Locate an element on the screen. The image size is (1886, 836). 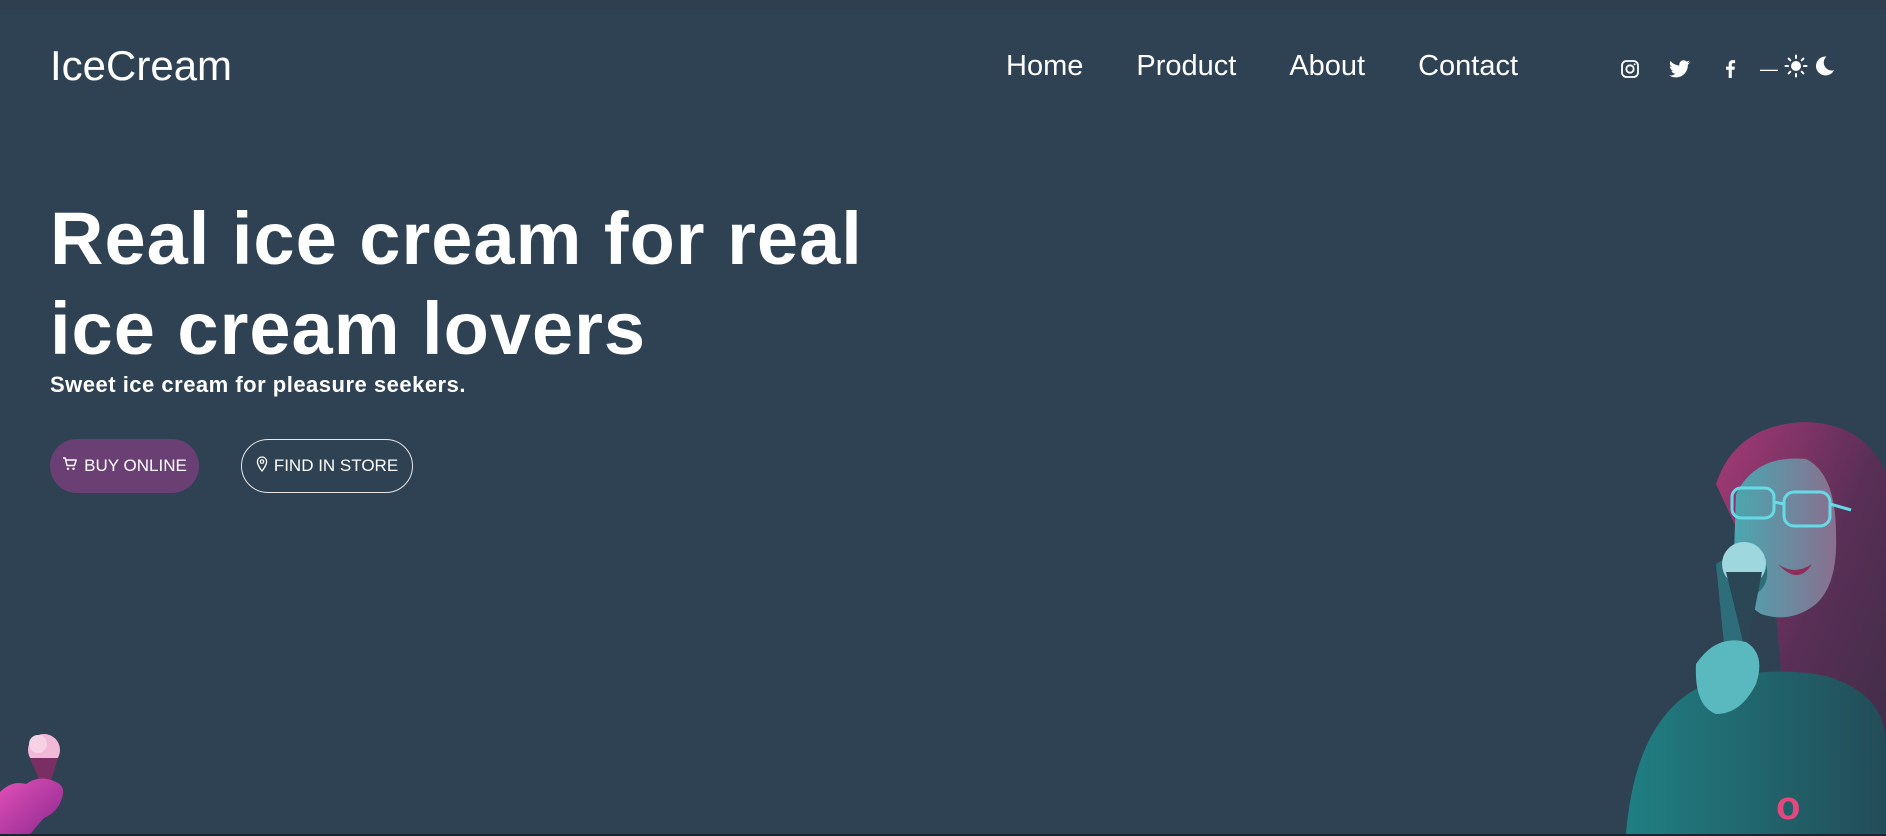
hero-title-line1: Real ice cream for real is located at coordinates (456, 238).